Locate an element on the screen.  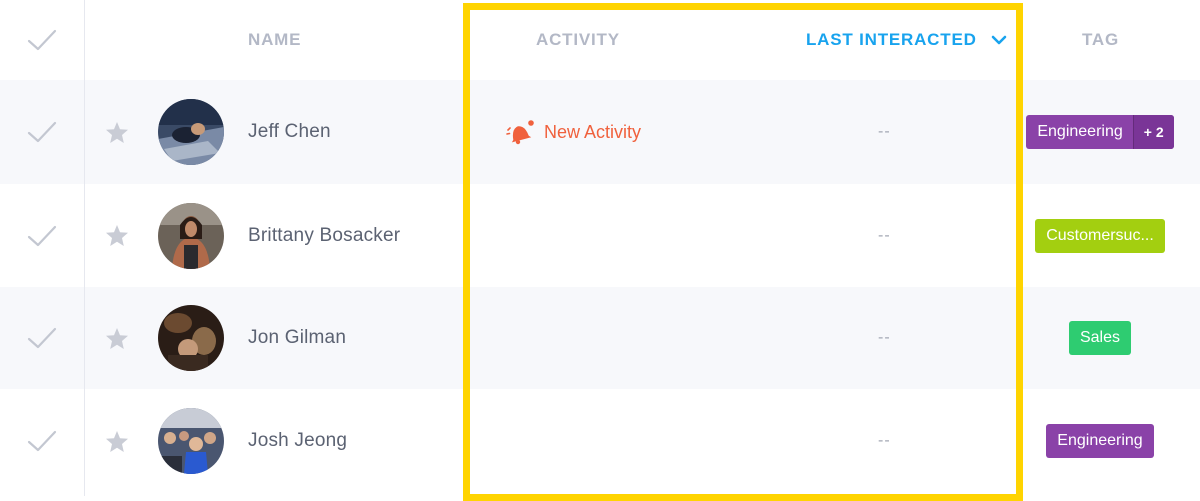
contact-name: Josh Jeong is located at coordinates (297, 441).